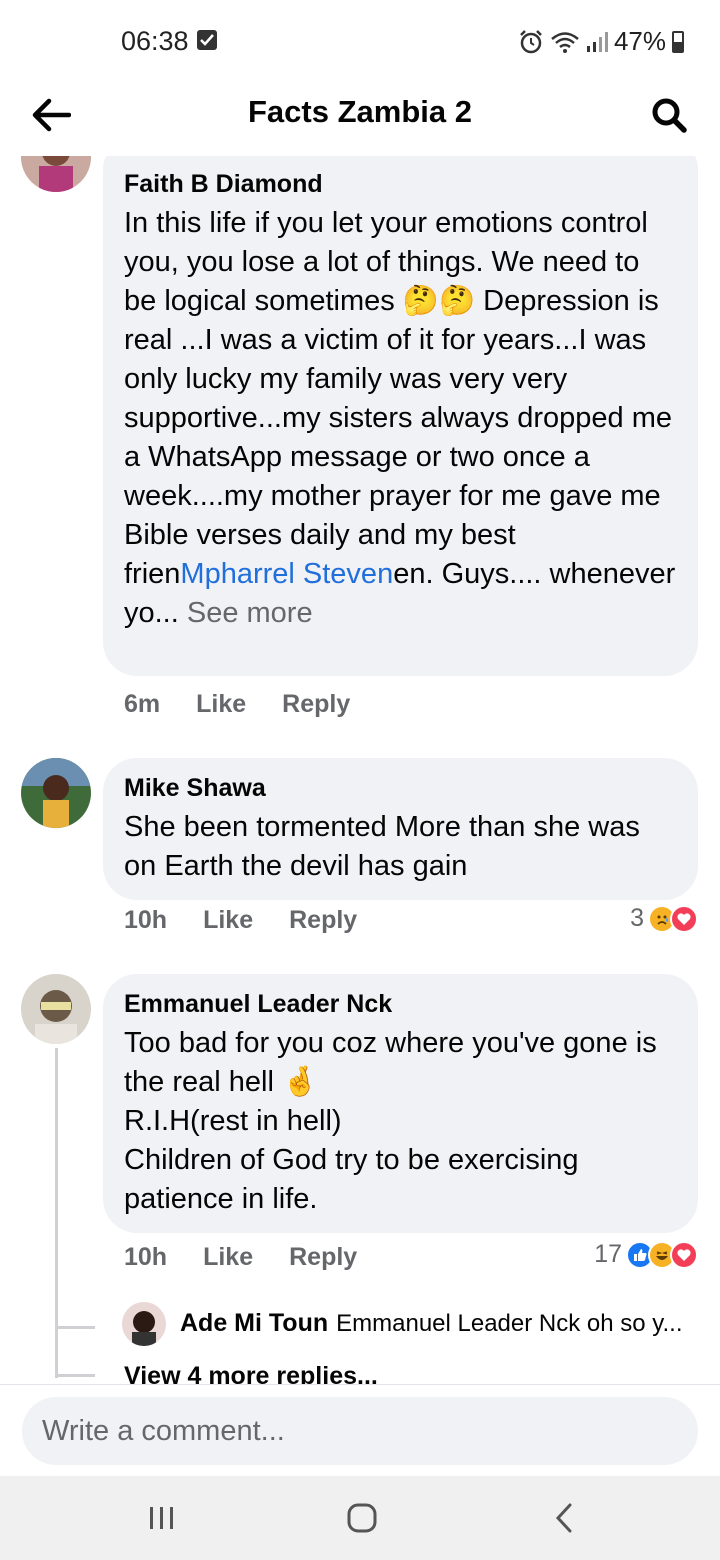 This screenshot has height=1560, width=720. I want to click on reply-author: Ade Mi Toun, so click(254, 1323).